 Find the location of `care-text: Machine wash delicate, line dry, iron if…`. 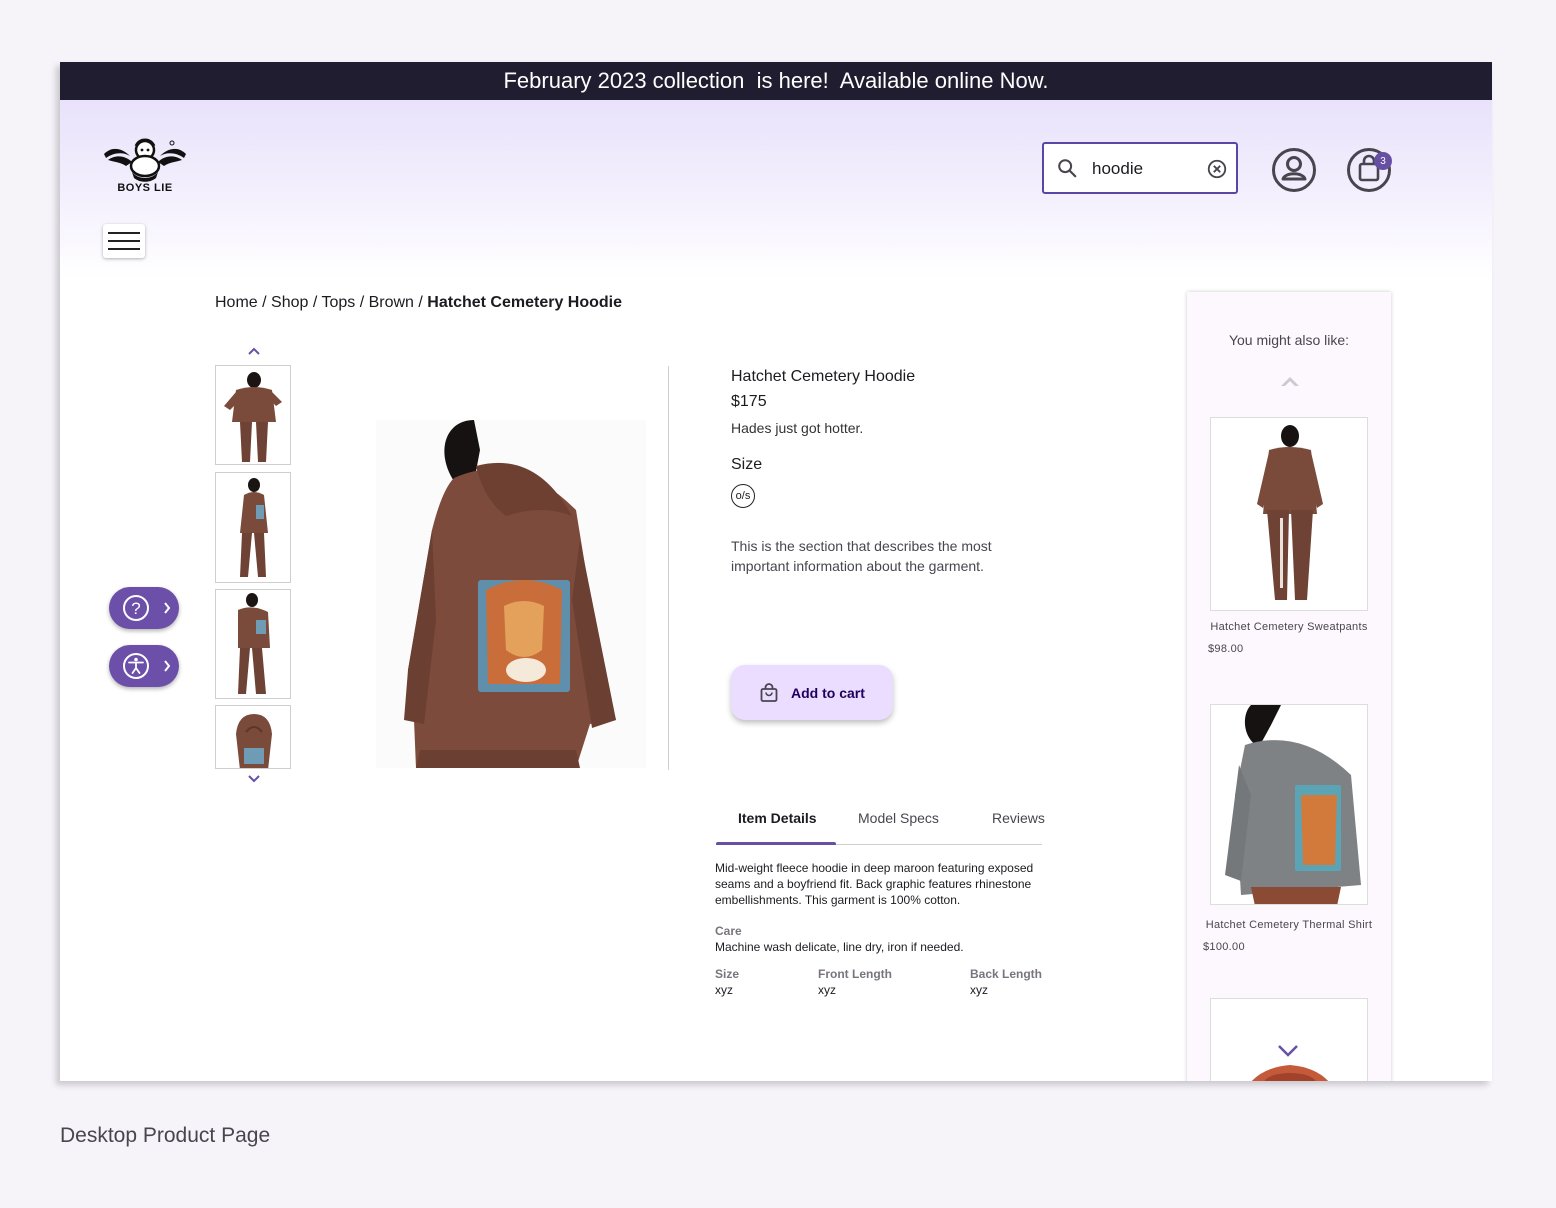

care-text: Machine wash delicate, line dry, iron if… is located at coordinates (839, 947).